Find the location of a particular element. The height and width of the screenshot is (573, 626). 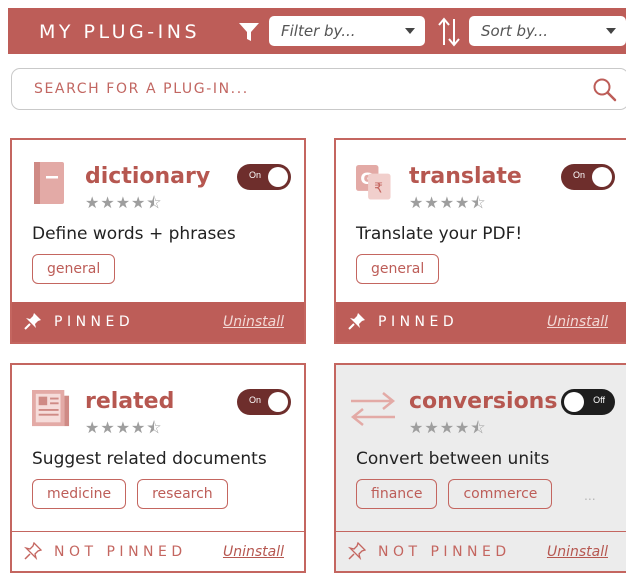

plugin-name: translate is located at coordinates (465, 176).